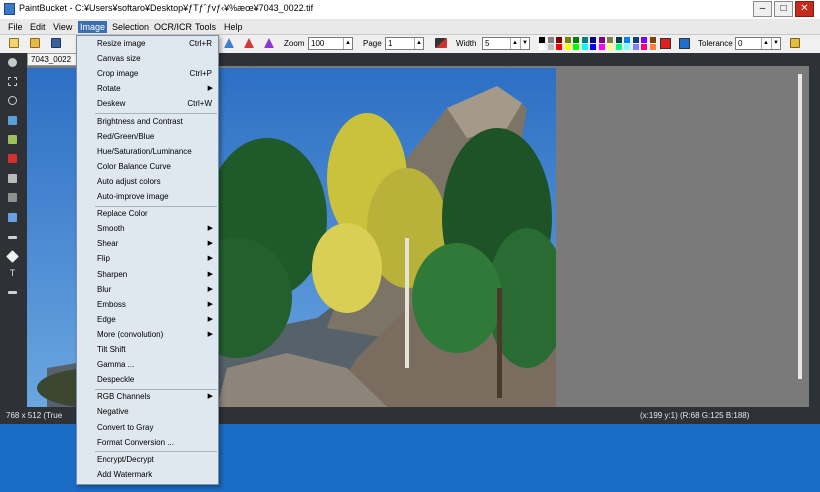 This screenshot has height=492, width=820. I want to click on image-menu-item-rotate: Rotate ▶, so click(147, 89).